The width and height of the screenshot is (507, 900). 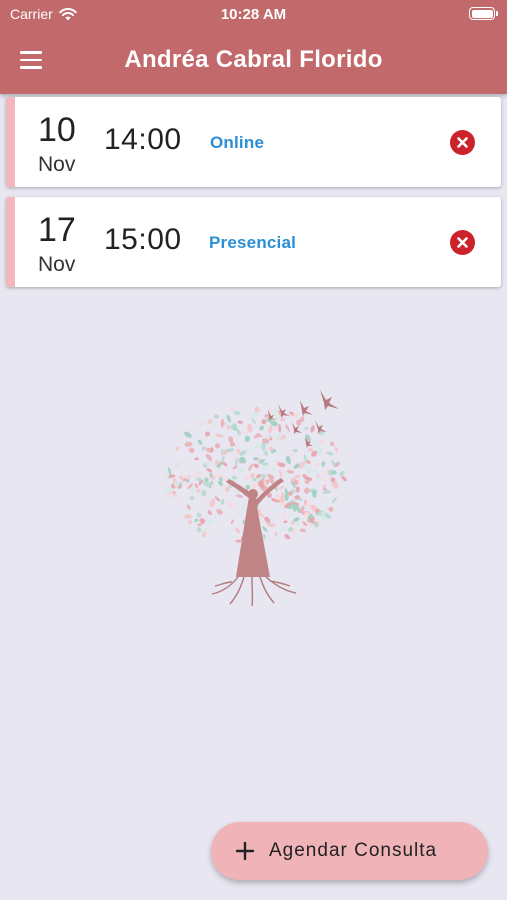 I want to click on status-bar: Carrier 10:28 AM, so click(x=253, y=15).